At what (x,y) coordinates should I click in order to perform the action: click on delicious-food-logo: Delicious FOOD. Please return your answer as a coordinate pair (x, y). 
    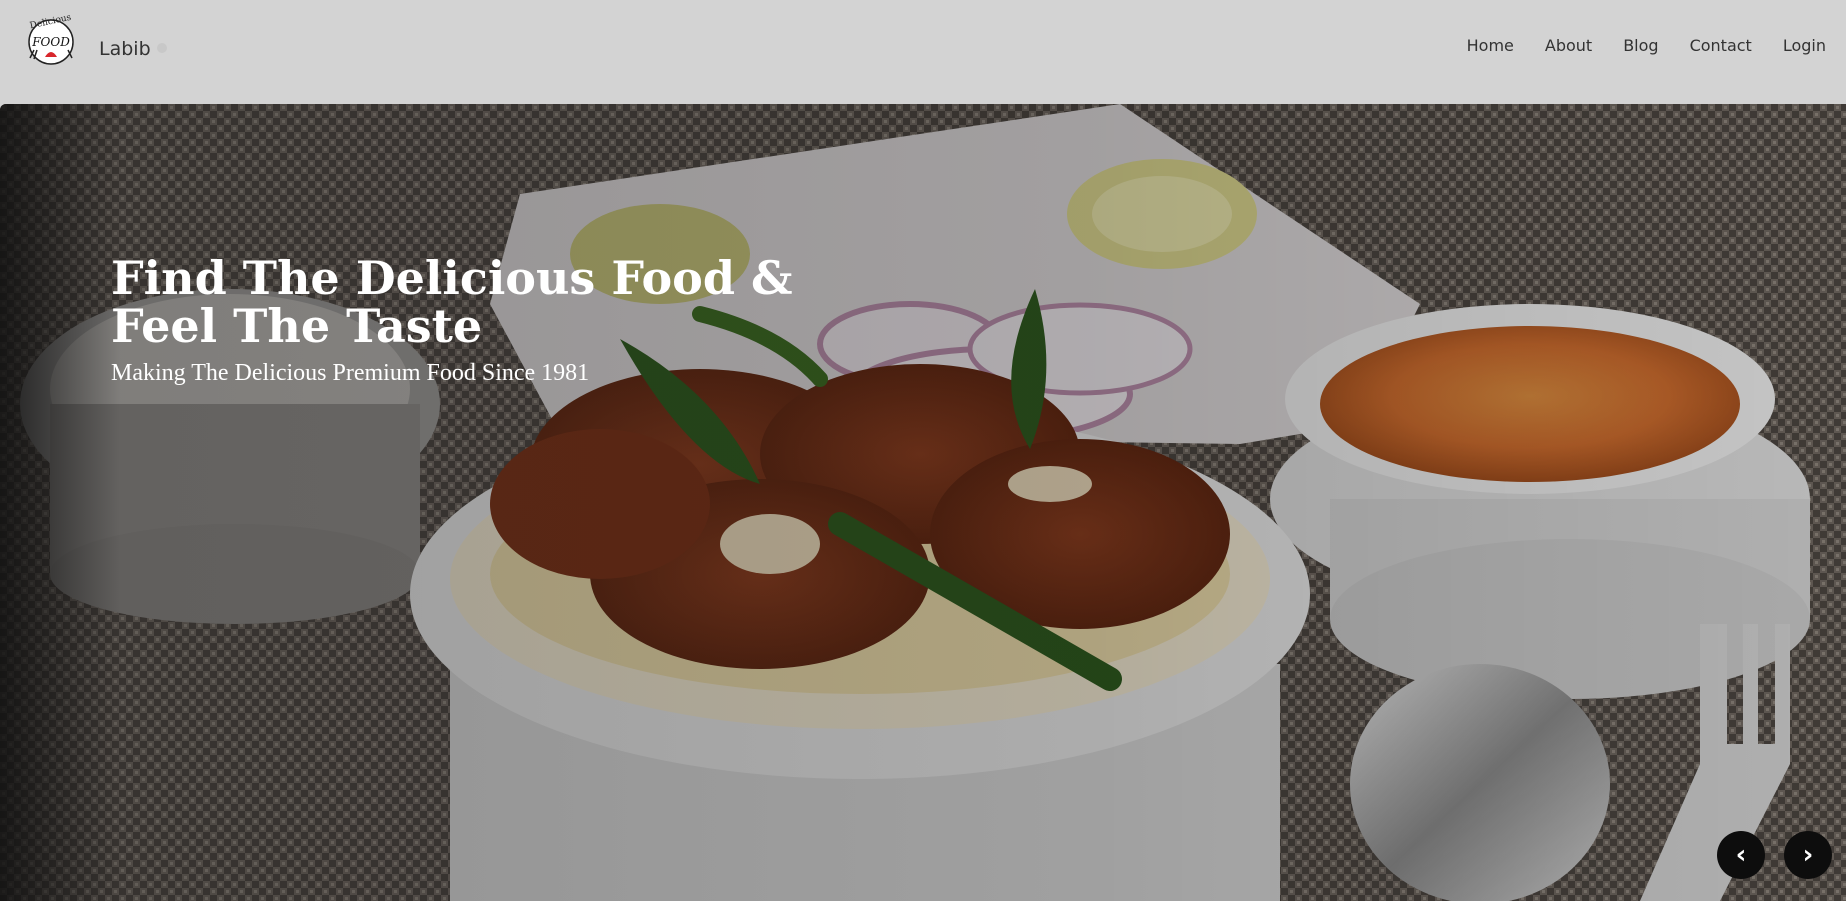
    Looking at the image, I should click on (51, 39).